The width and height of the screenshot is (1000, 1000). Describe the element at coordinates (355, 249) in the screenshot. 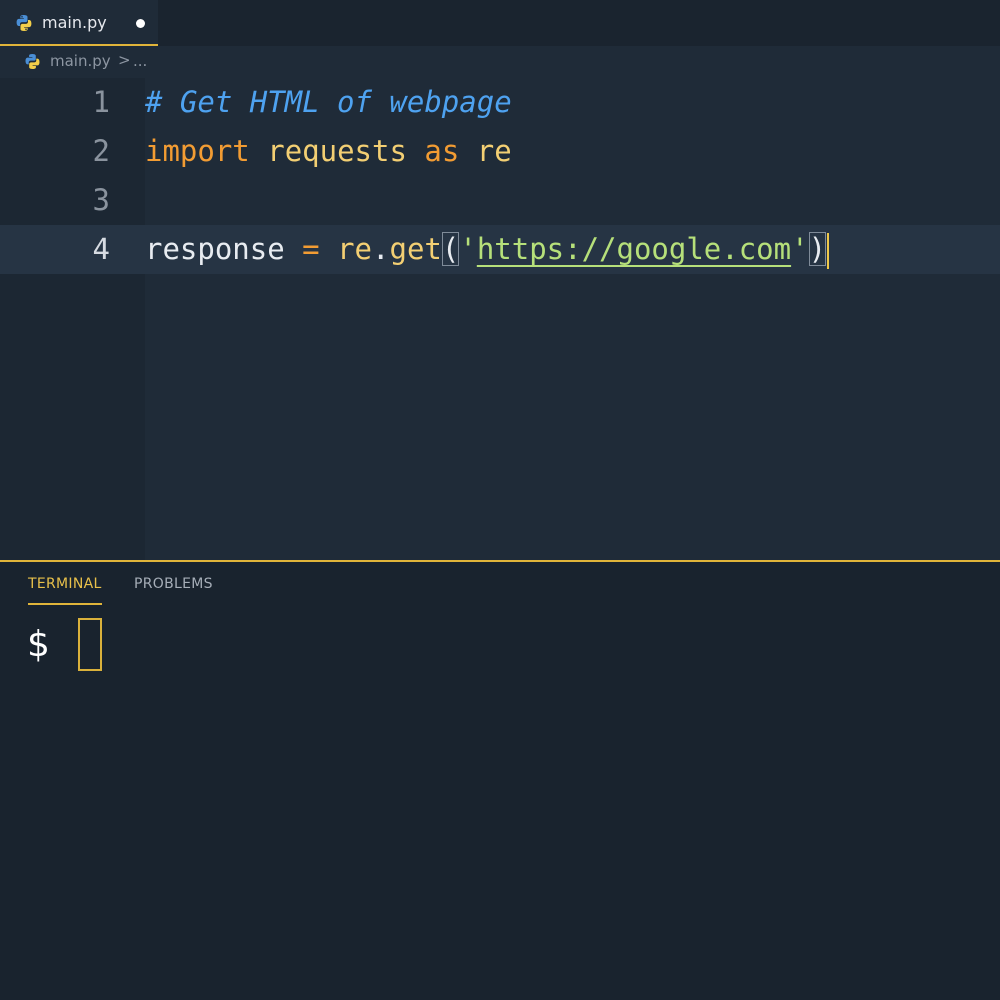

I see `object-name: re` at that location.